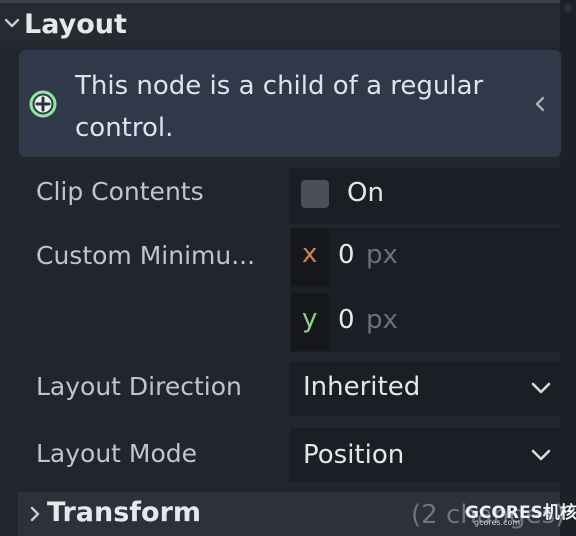  I want to click on y-axis-letter: y, so click(310, 319).